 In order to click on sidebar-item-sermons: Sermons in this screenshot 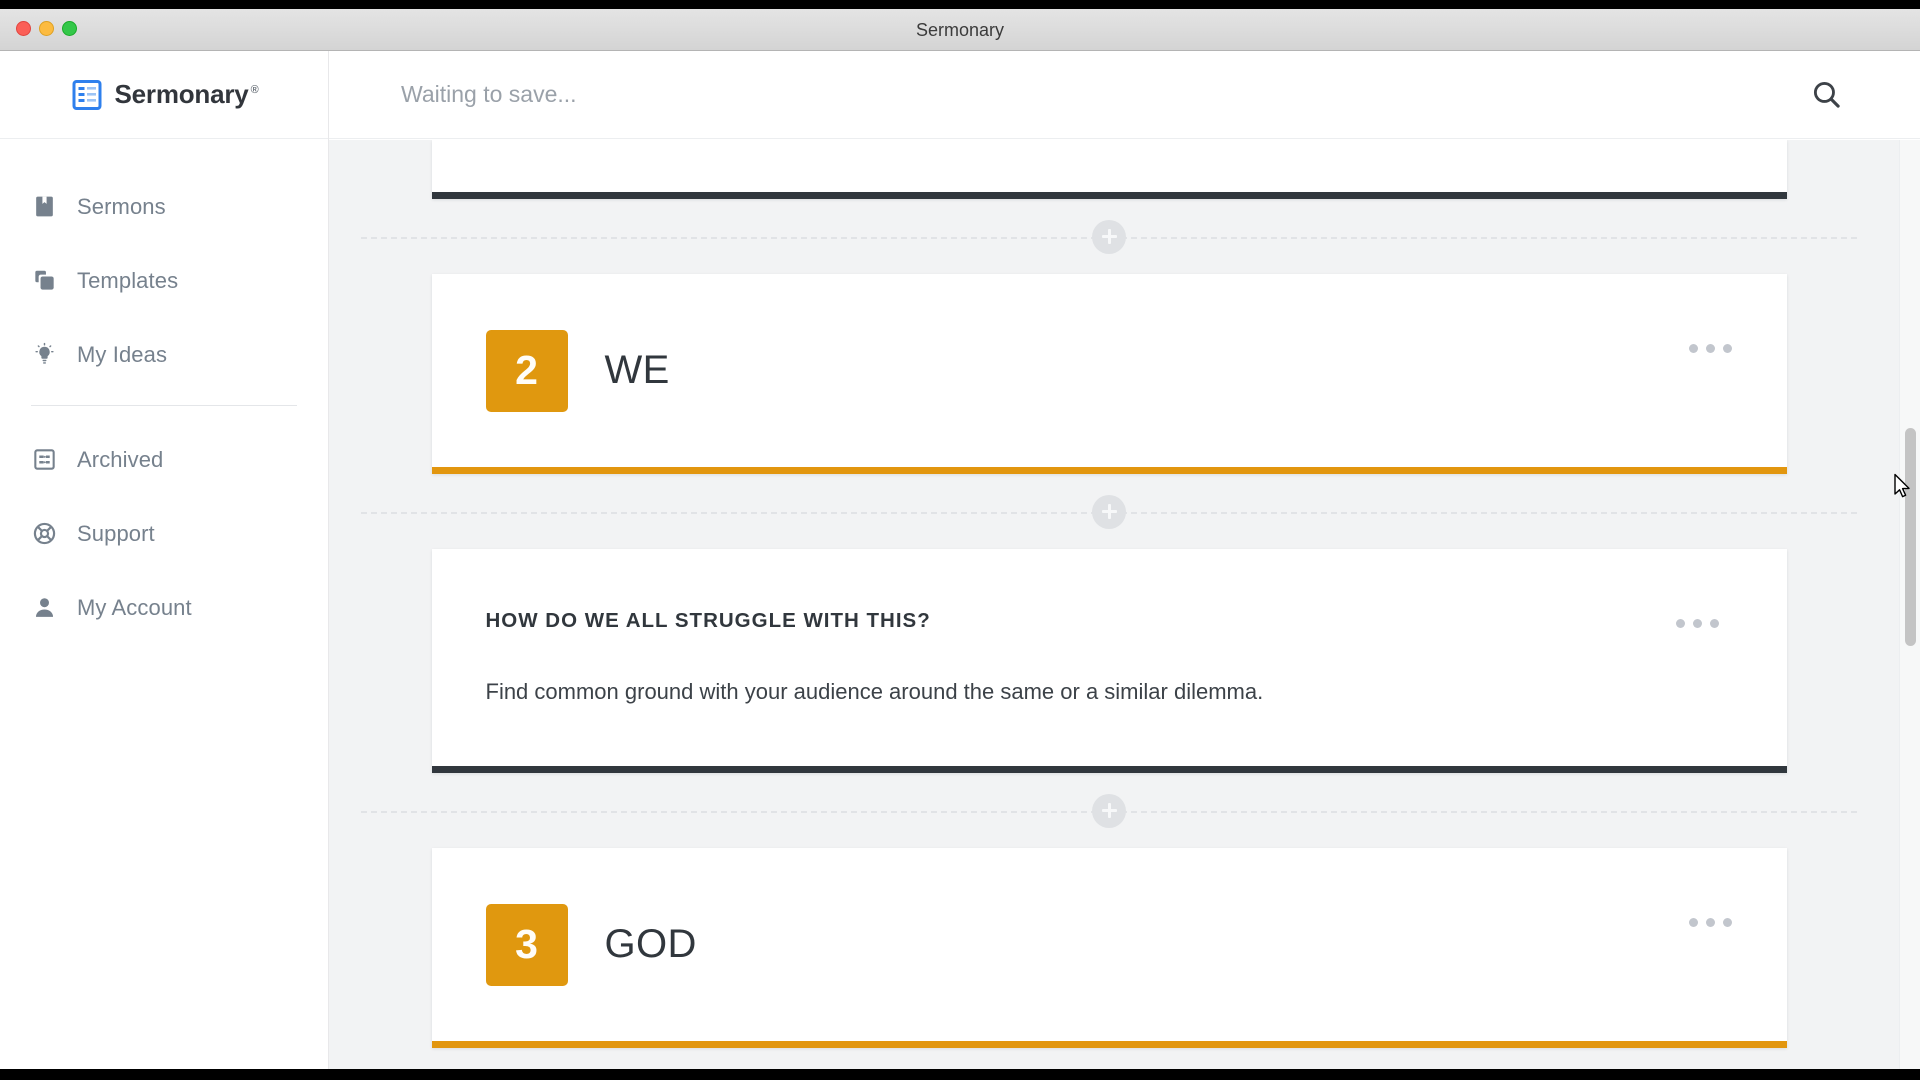, I will do `click(164, 206)`.